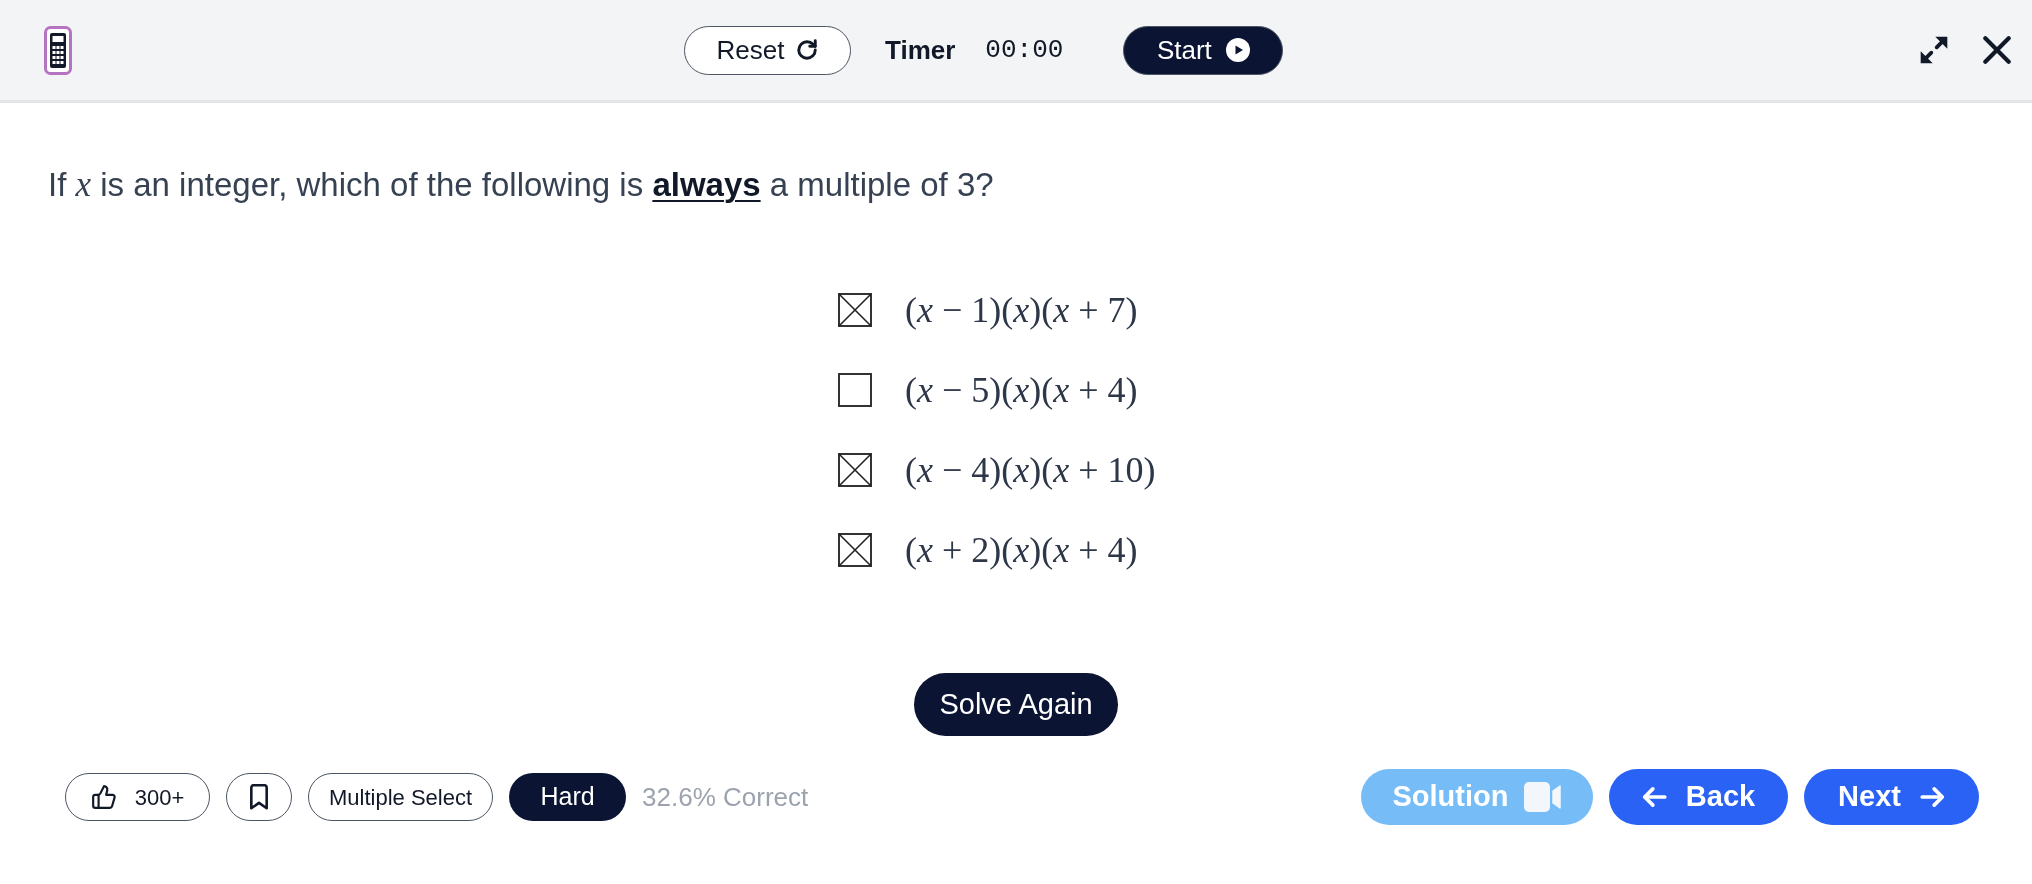  I want to click on calculator-icon, so click(58, 50).